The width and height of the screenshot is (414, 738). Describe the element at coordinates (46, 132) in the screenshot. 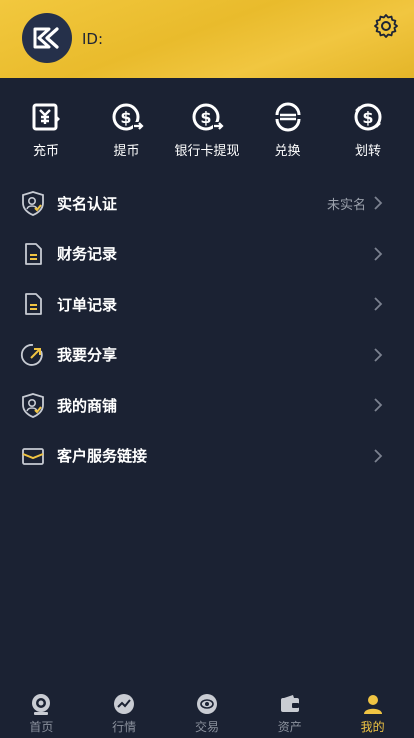

I see `deposit-button: 充币` at that location.